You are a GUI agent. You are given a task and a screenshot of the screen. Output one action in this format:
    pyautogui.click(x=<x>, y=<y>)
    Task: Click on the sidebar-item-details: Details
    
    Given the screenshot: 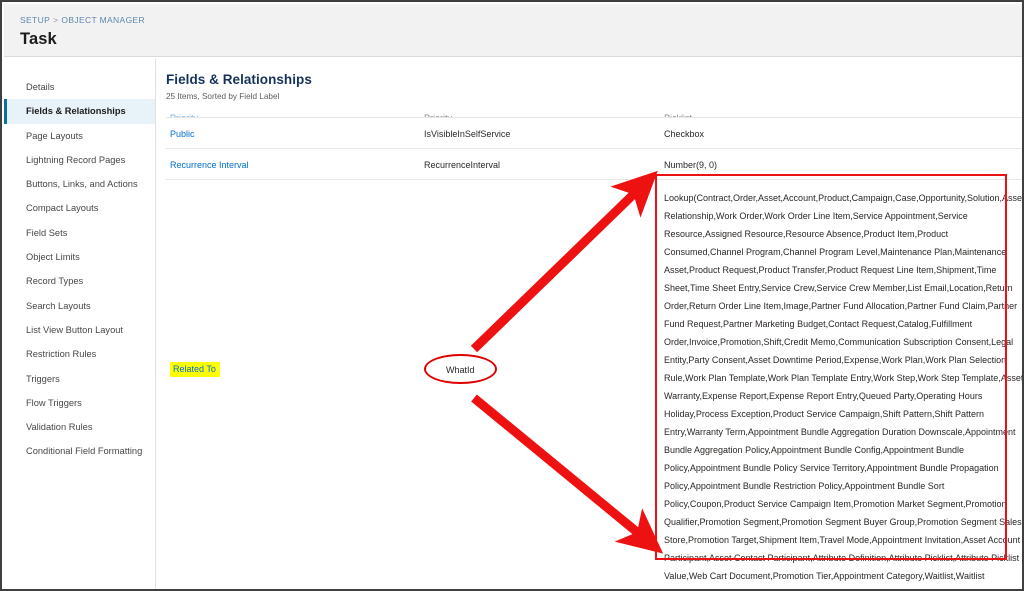 What is the action you would take?
    pyautogui.click(x=79, y=87)
    